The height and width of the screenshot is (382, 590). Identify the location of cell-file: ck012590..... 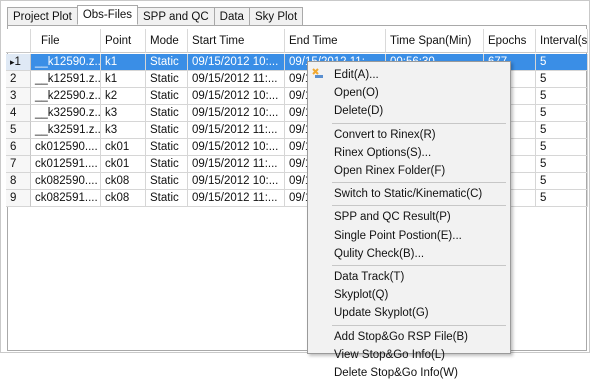
(66, 147).